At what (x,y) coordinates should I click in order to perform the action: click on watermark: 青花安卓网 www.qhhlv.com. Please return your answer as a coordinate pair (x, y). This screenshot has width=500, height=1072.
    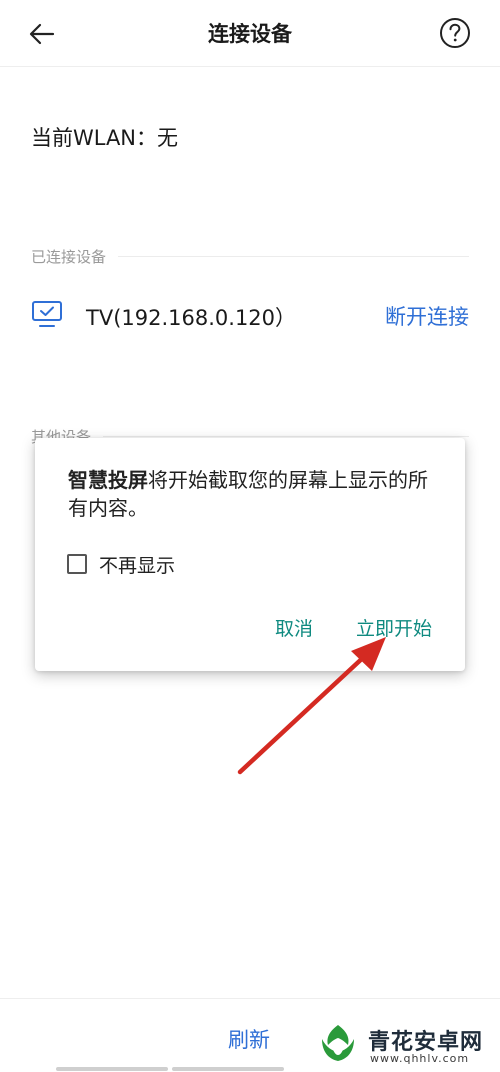
    Looking at the image, I should click on (406, 1043).